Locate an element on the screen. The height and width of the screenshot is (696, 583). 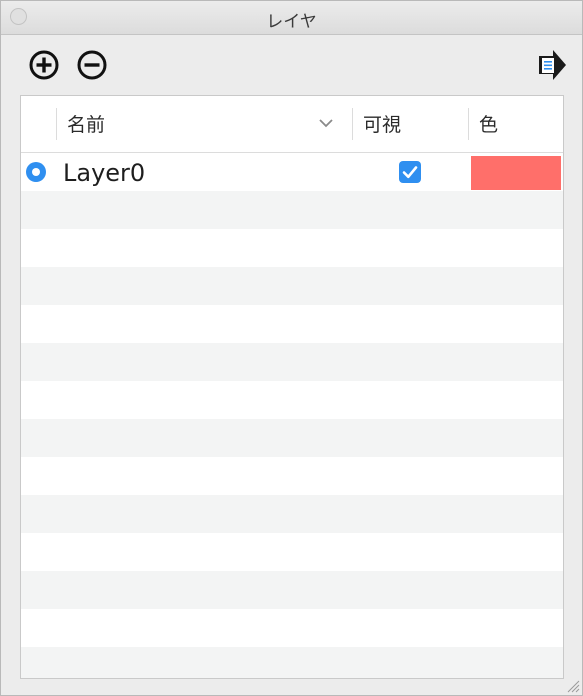
table-header: 名前 可視 色 is located at coordinates (292, 124).